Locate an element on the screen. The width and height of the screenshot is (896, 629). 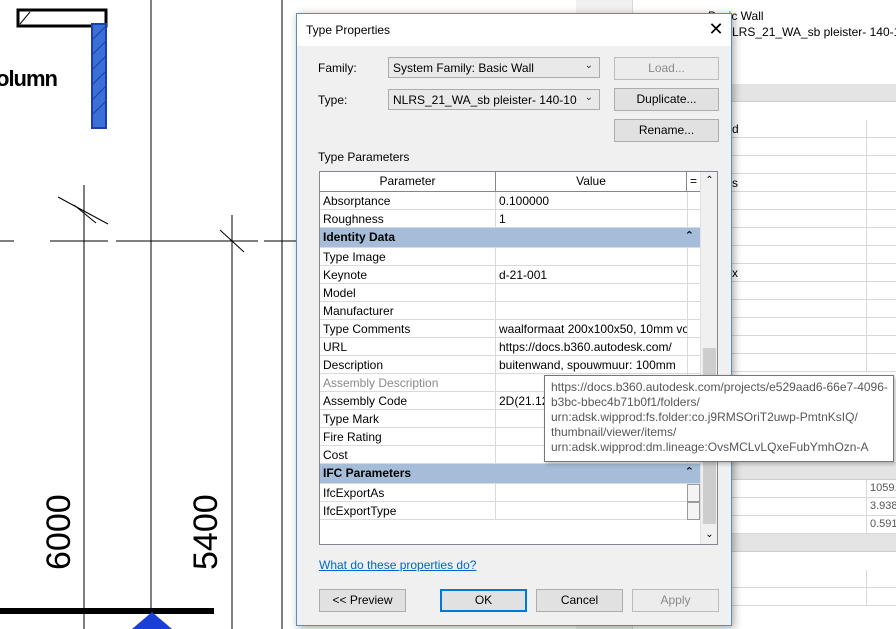
parameter-value: buitenwand, spouwmuur: 100mm is located at coordinates (591, 365).